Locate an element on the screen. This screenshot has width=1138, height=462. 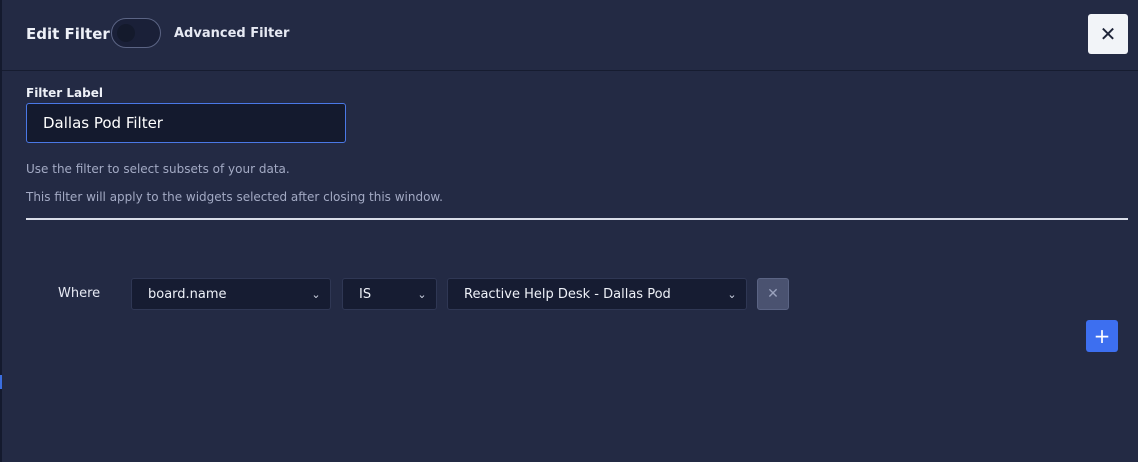
close-button: ✕ is located at coordinates (1108, 34).